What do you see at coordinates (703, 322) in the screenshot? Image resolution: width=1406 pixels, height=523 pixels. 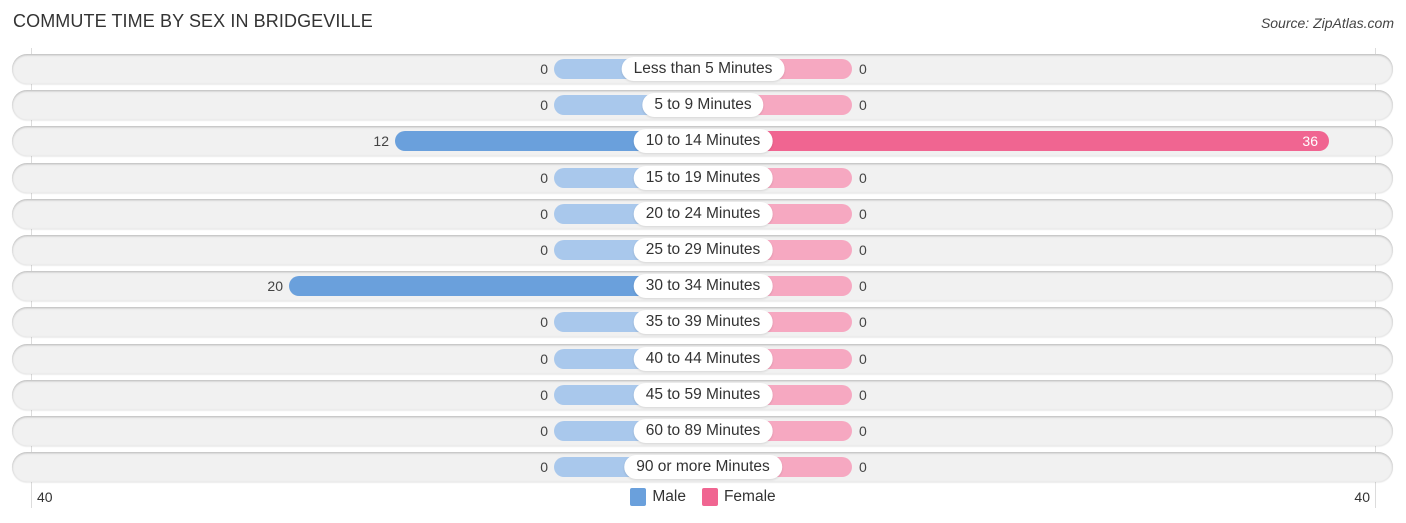 I see `category-label: 35 to 39 Minutes` at bounding box center [703, 322].